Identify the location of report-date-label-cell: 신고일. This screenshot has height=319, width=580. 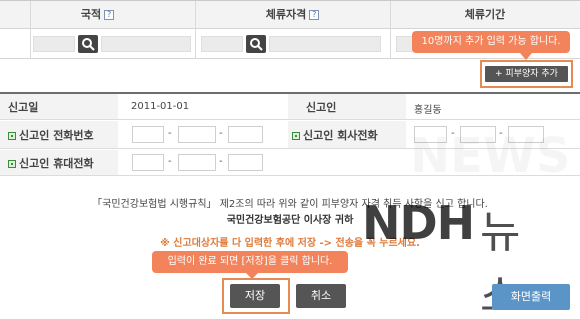
(59, 106).